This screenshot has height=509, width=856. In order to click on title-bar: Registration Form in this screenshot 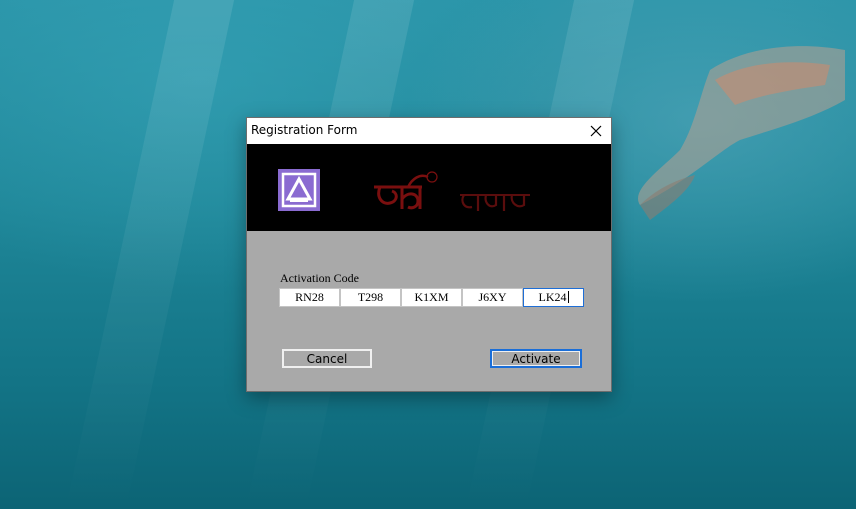, I will do `click(429, 131)`.